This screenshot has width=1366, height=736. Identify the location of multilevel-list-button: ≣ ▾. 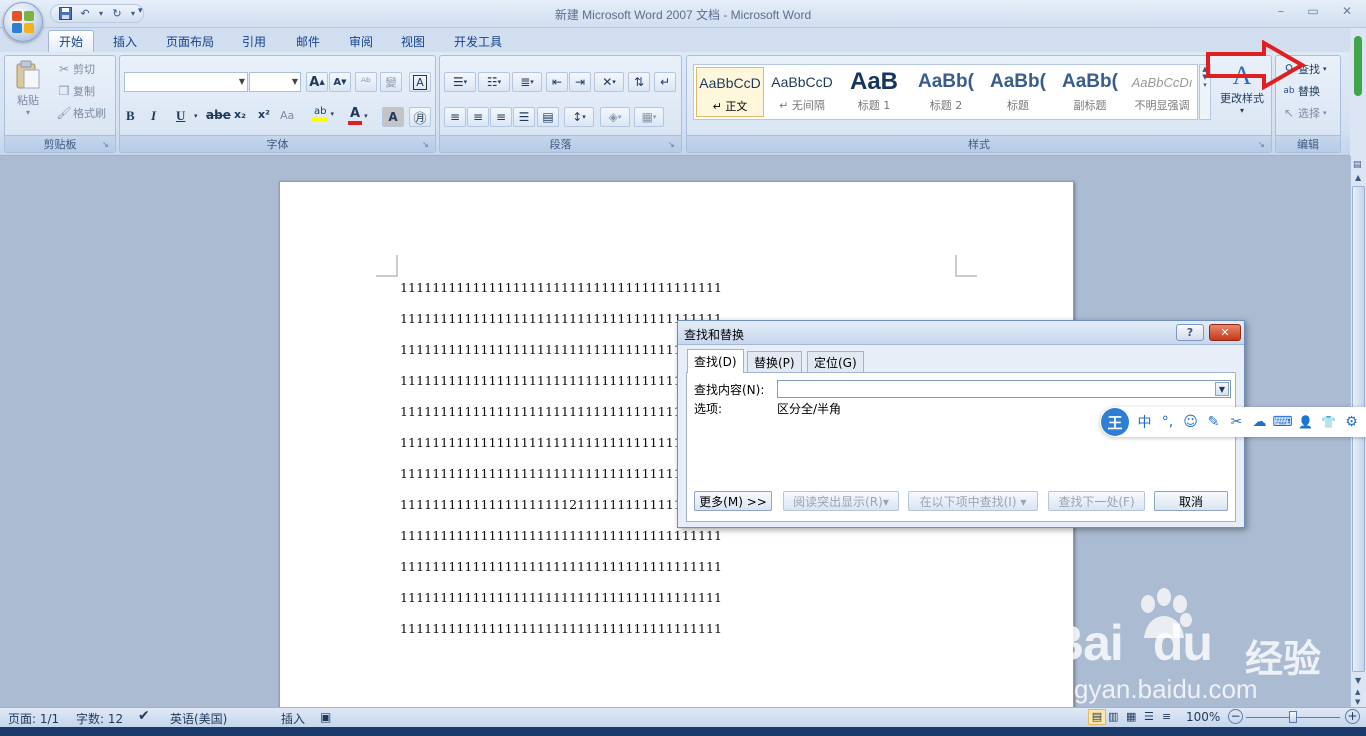
(527, 82).